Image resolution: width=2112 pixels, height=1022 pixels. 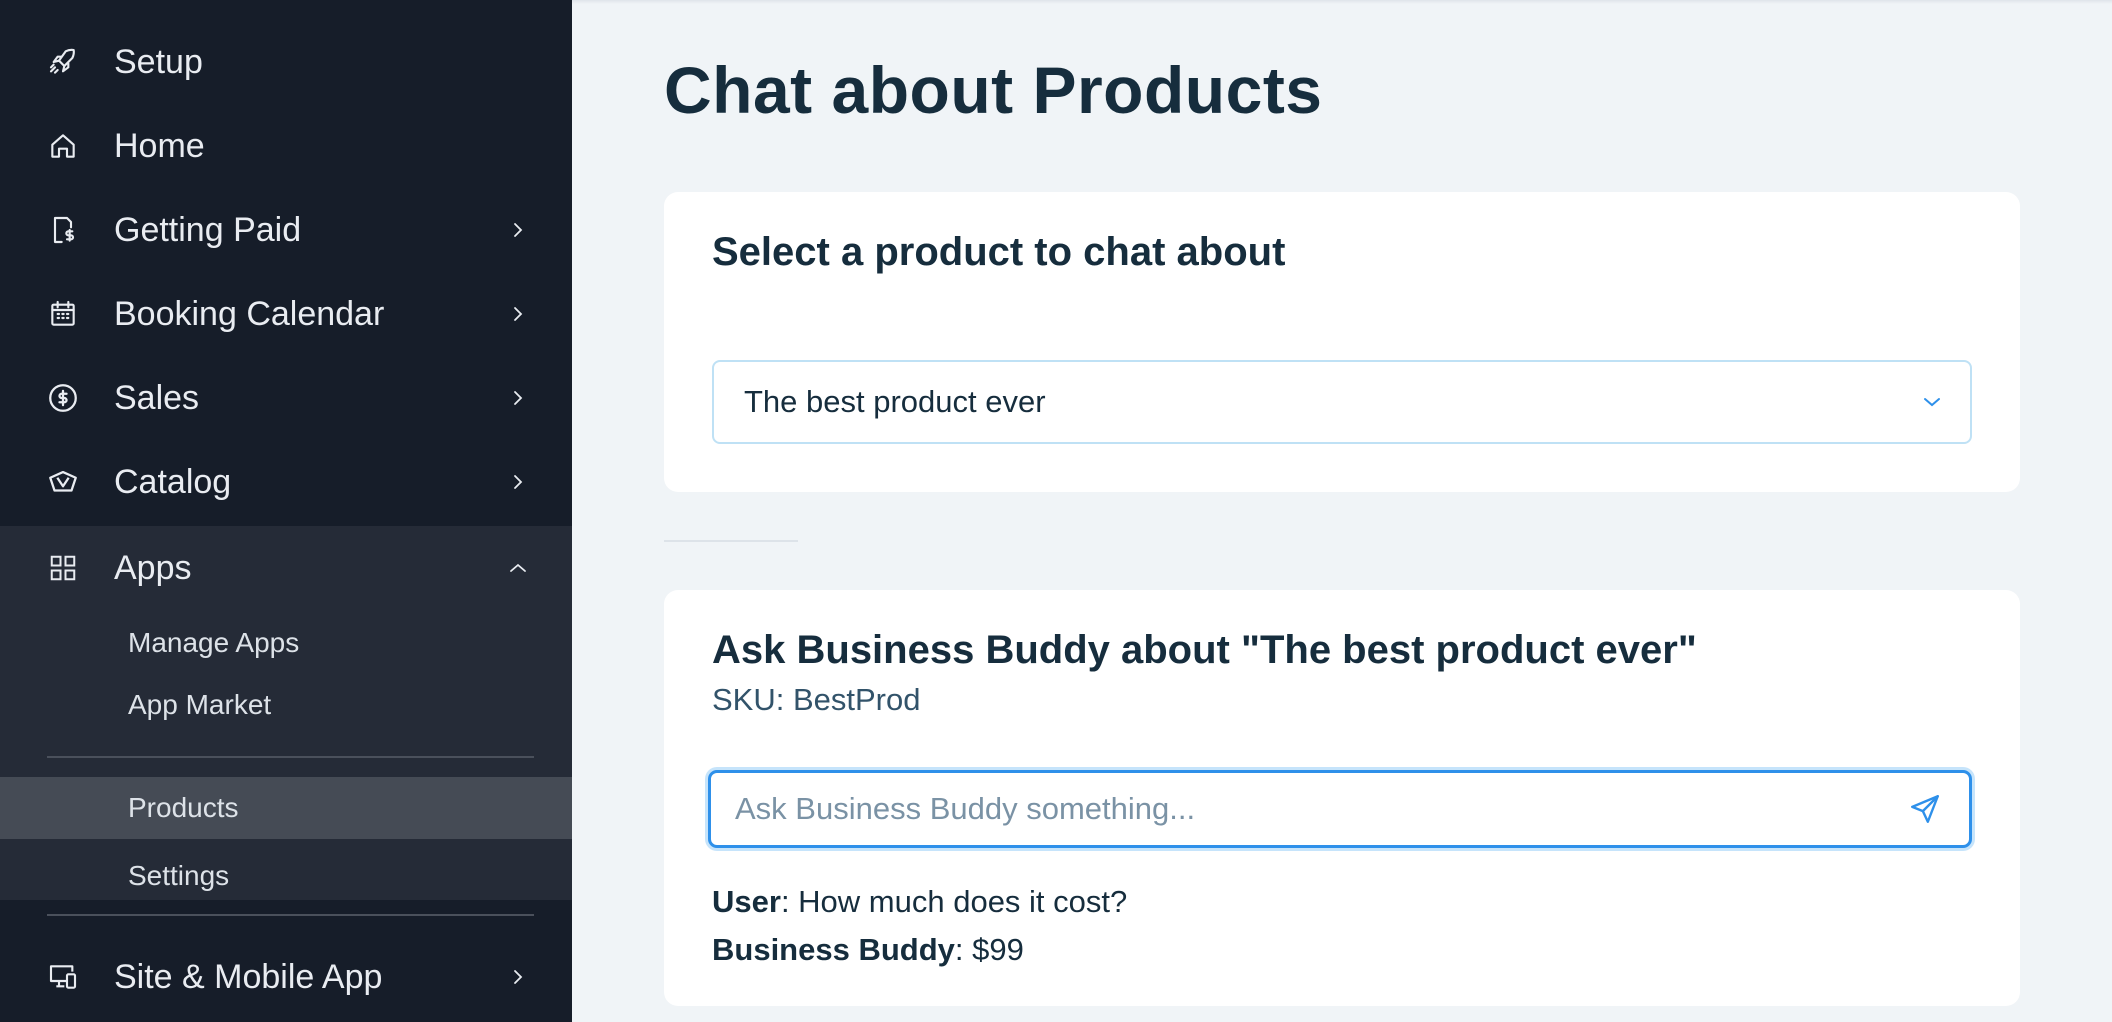 I want to click on sidebar-subitem-label: Products, so click(x=183, y=807).